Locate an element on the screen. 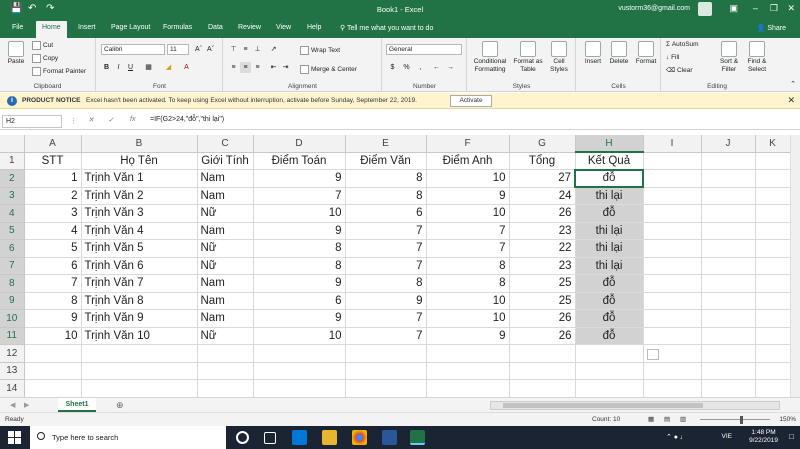 The height and width of the screenshot is (449, 800). chrome-icon is located at coordinates (359, 437).